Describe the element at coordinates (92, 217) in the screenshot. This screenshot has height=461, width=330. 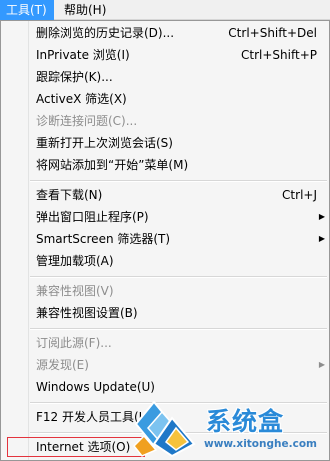
I see `menu-item-label: 弹出窗口阻止程序(P)` at that location.